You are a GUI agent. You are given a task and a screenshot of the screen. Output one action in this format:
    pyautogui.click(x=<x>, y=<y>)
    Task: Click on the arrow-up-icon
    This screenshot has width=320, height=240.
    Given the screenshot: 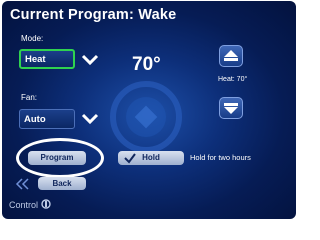 What is the action you would take?
    pyautogui.click(x=231, y=55)
    